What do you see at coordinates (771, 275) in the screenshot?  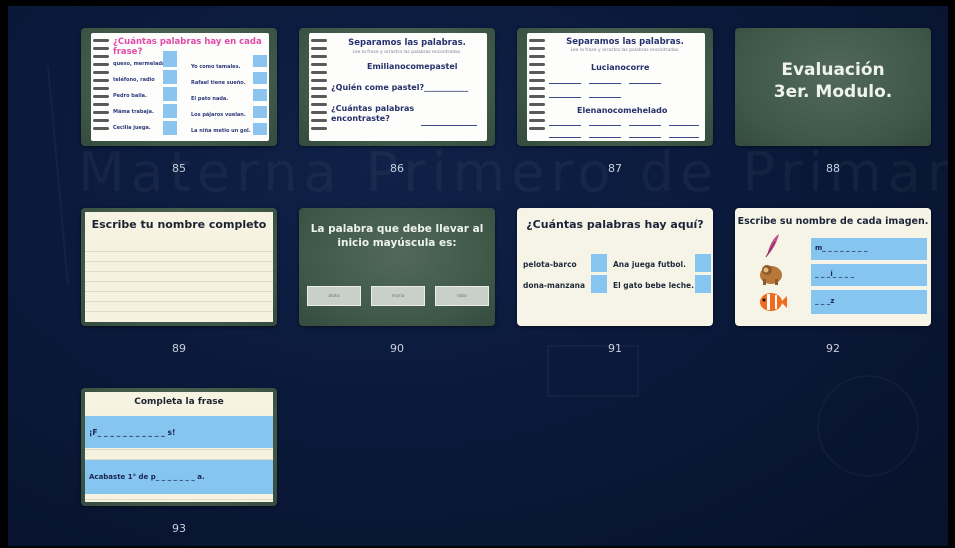 I see `monkey-icon` at bounding box center [771, 275].